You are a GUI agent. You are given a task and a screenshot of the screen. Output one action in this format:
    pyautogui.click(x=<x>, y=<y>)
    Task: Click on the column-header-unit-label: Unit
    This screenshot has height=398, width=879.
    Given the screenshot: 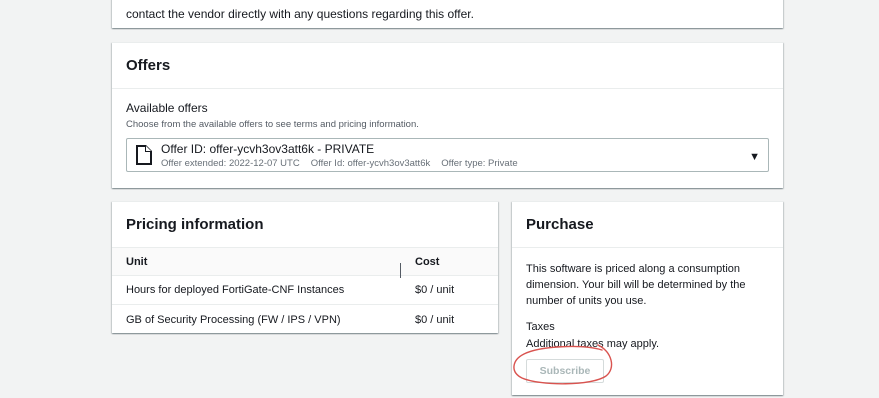 What is the action you would take?
    pyautogui.click(x=137, y=261)
    